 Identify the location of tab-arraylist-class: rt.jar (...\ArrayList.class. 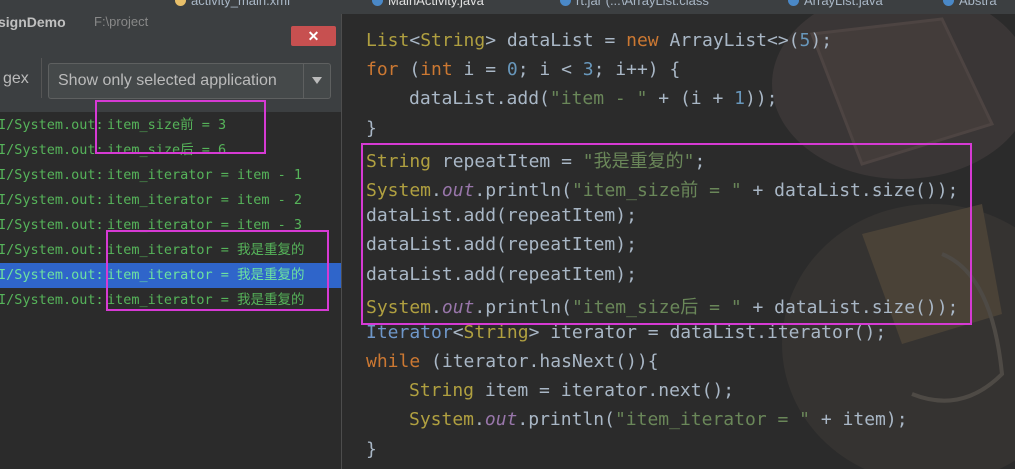
(634, 6).